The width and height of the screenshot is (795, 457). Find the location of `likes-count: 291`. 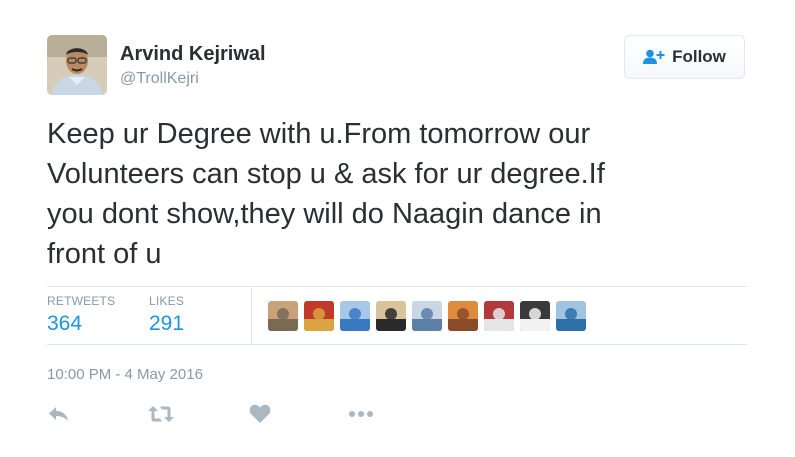

likes-count: 291 is located at coordinates (166, 324).